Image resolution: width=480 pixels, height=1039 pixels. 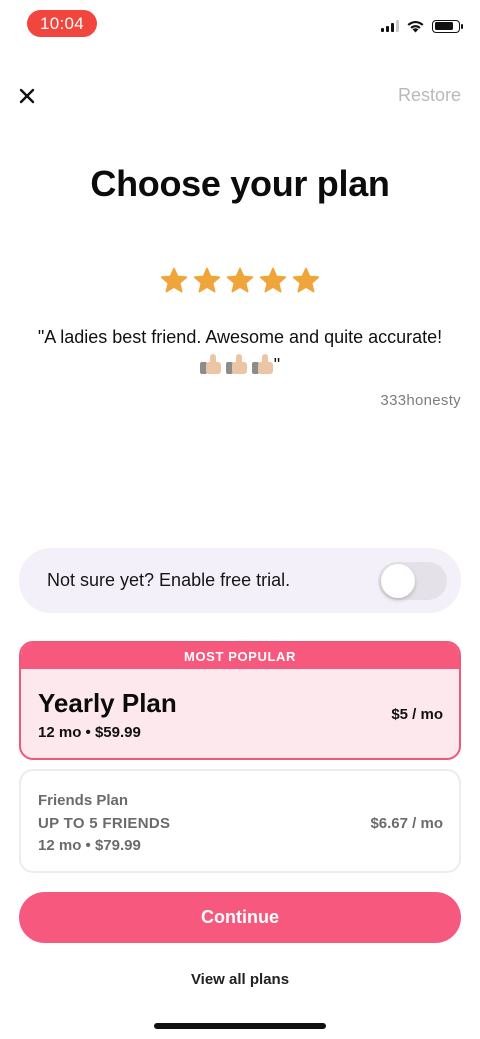 I want to click on continue-button: Continue, so click(x=240, y=917).